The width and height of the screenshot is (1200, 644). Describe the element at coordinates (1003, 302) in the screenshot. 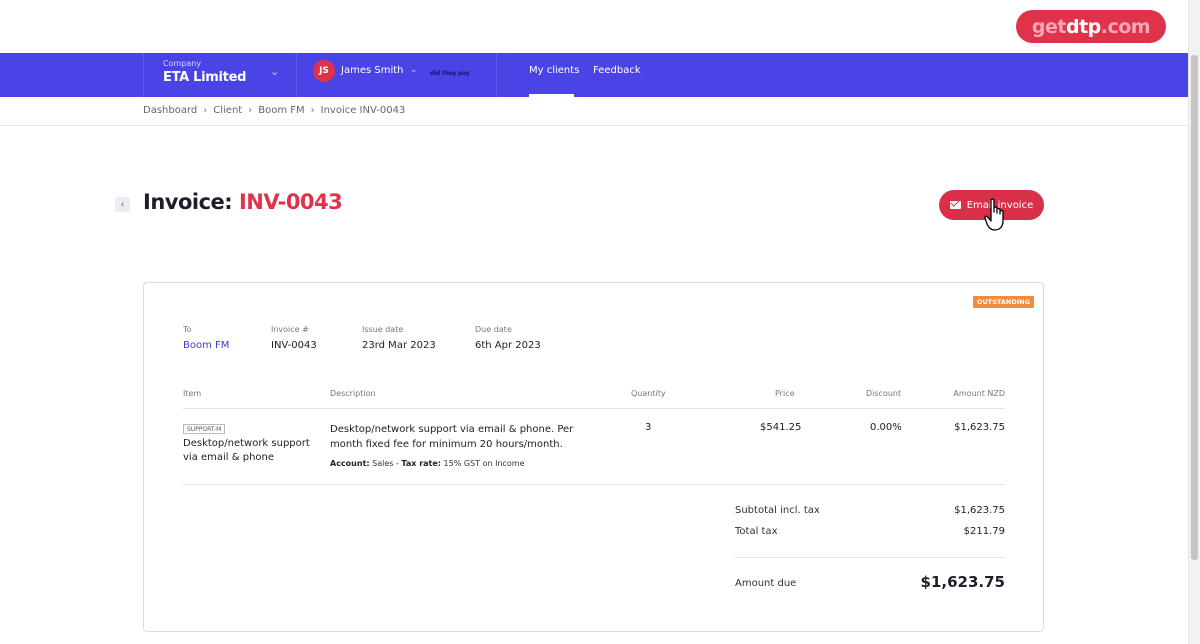

I see `status-badge: OUTSTANDING` at that location.